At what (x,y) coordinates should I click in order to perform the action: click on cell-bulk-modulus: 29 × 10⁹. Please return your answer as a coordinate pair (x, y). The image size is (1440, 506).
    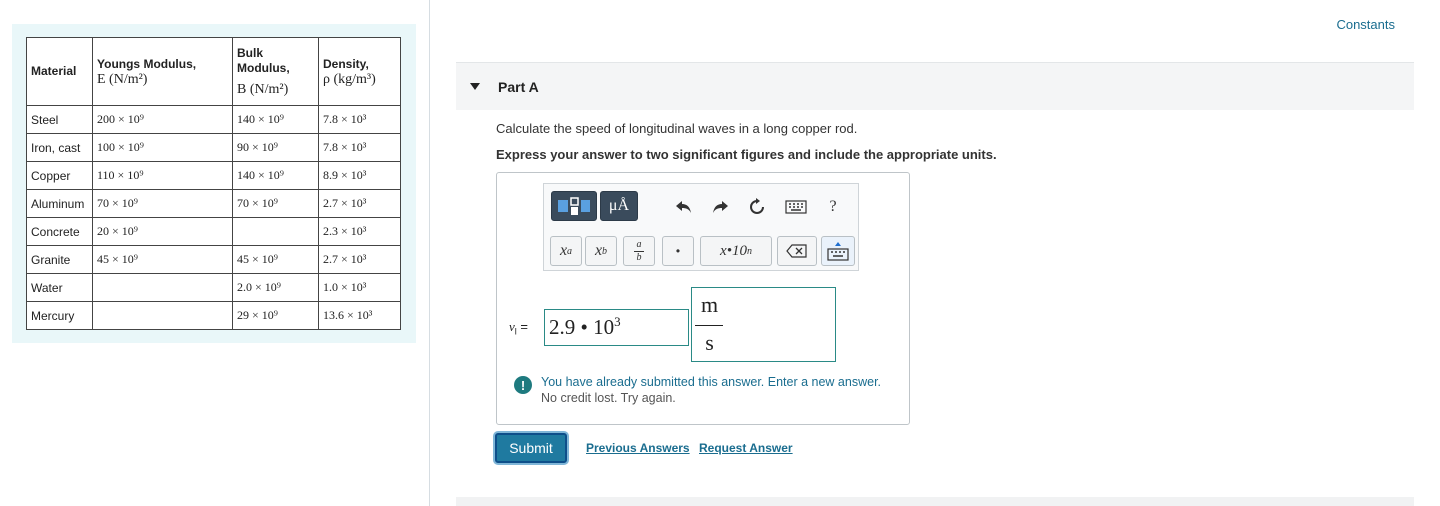
    Looking at the image, I should click on (275, 315).